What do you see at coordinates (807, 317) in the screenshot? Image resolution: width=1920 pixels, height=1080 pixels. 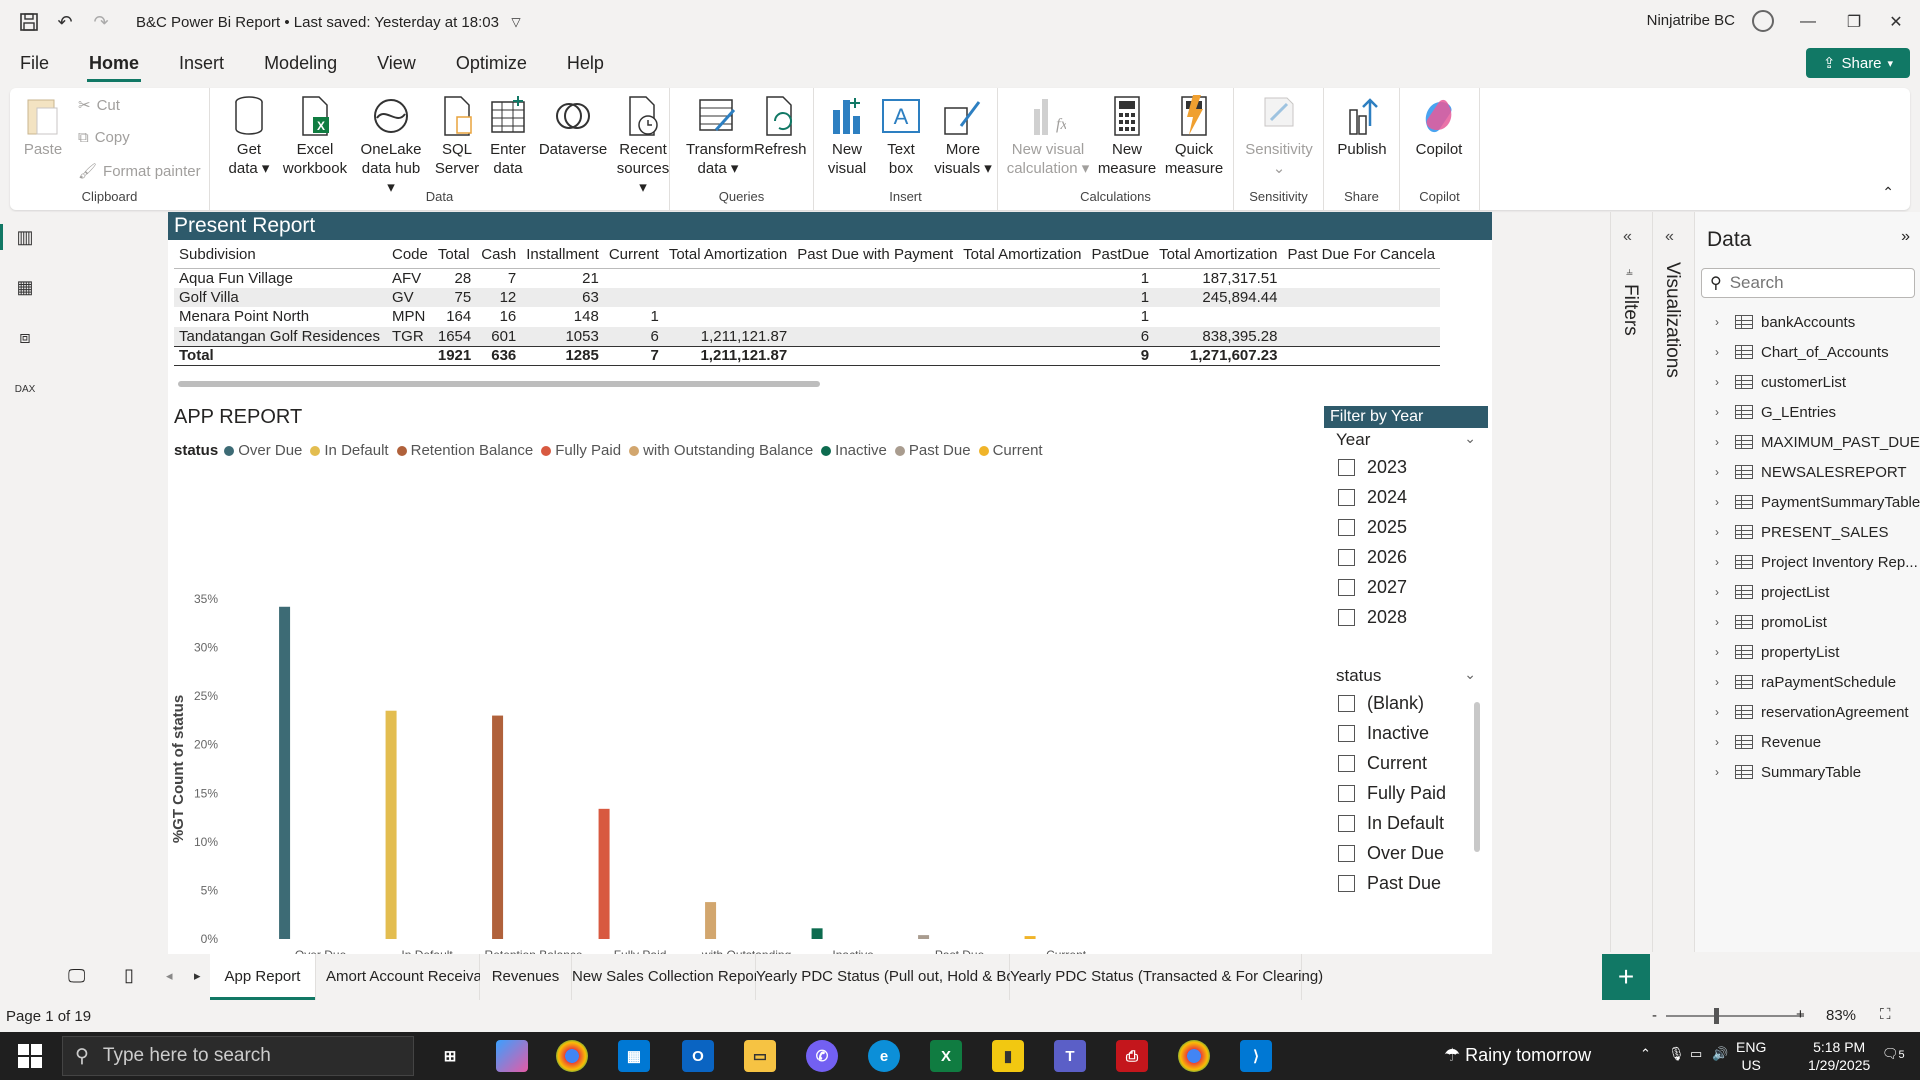 I see `table-row: Menara Point North MPN 164 16 148 1 1` at bounding box center [807, 317].